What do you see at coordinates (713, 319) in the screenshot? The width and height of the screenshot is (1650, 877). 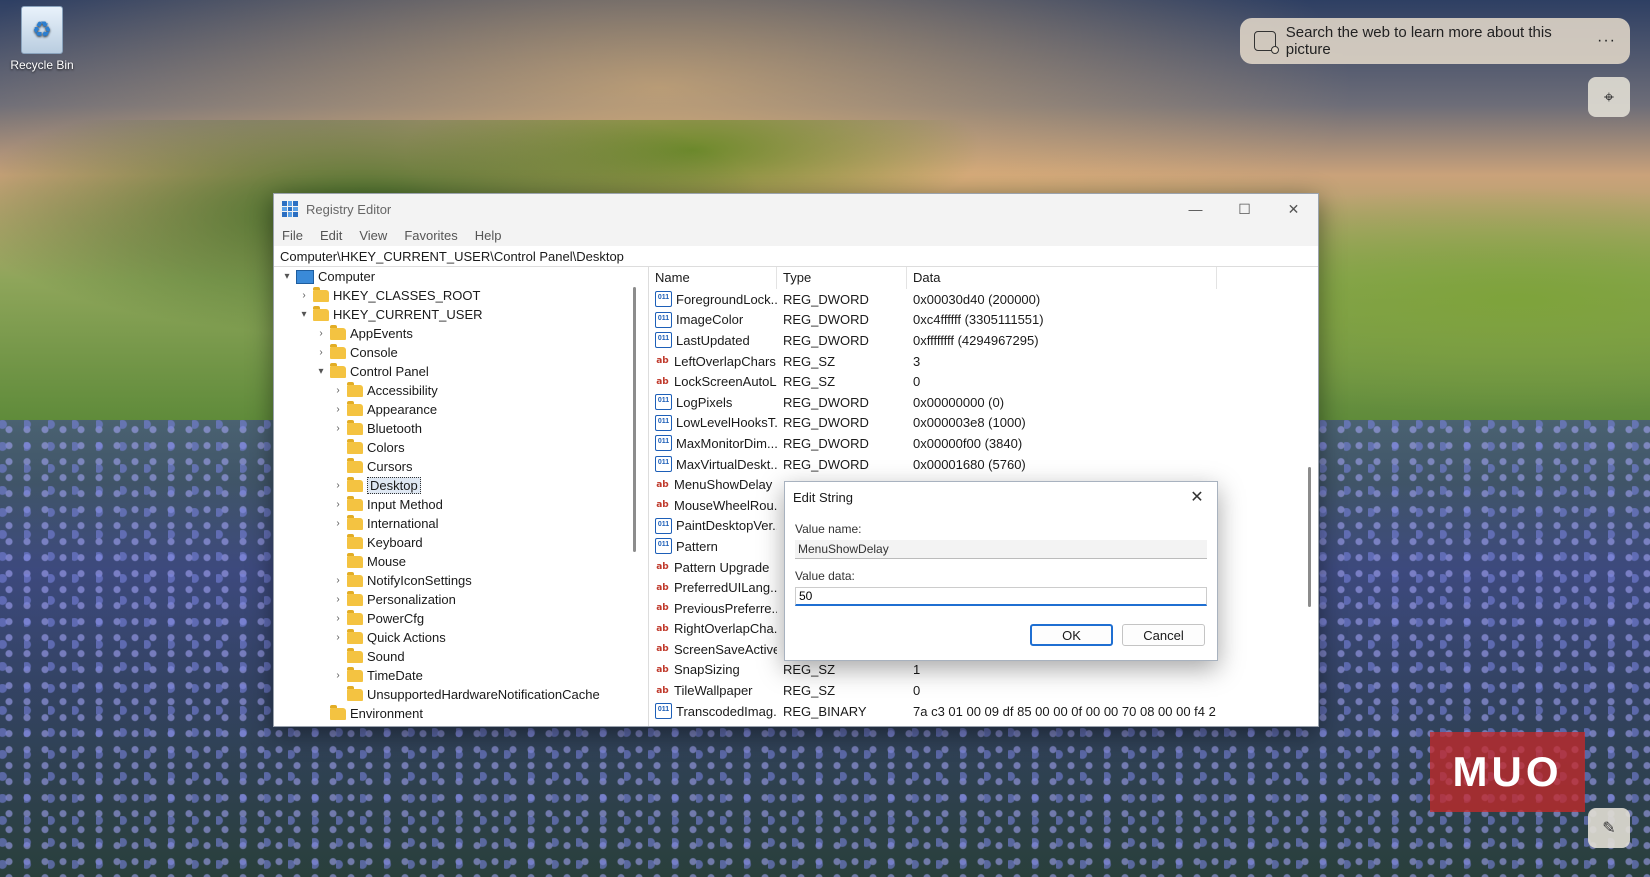 I see `value-name-cell: 011 ImageColor` at bounding box center [713, 319].